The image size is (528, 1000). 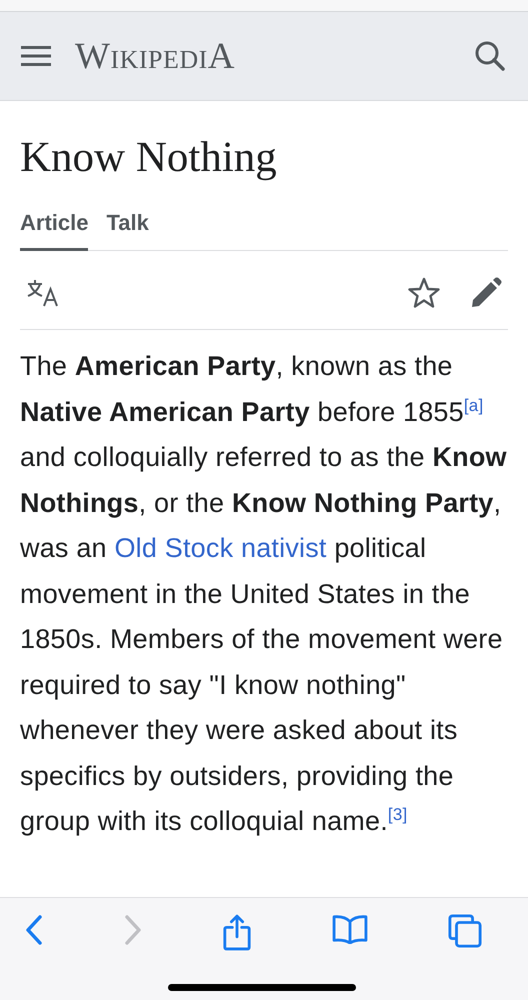 I want to click on tab: Talk, so click(x=127, y=230).